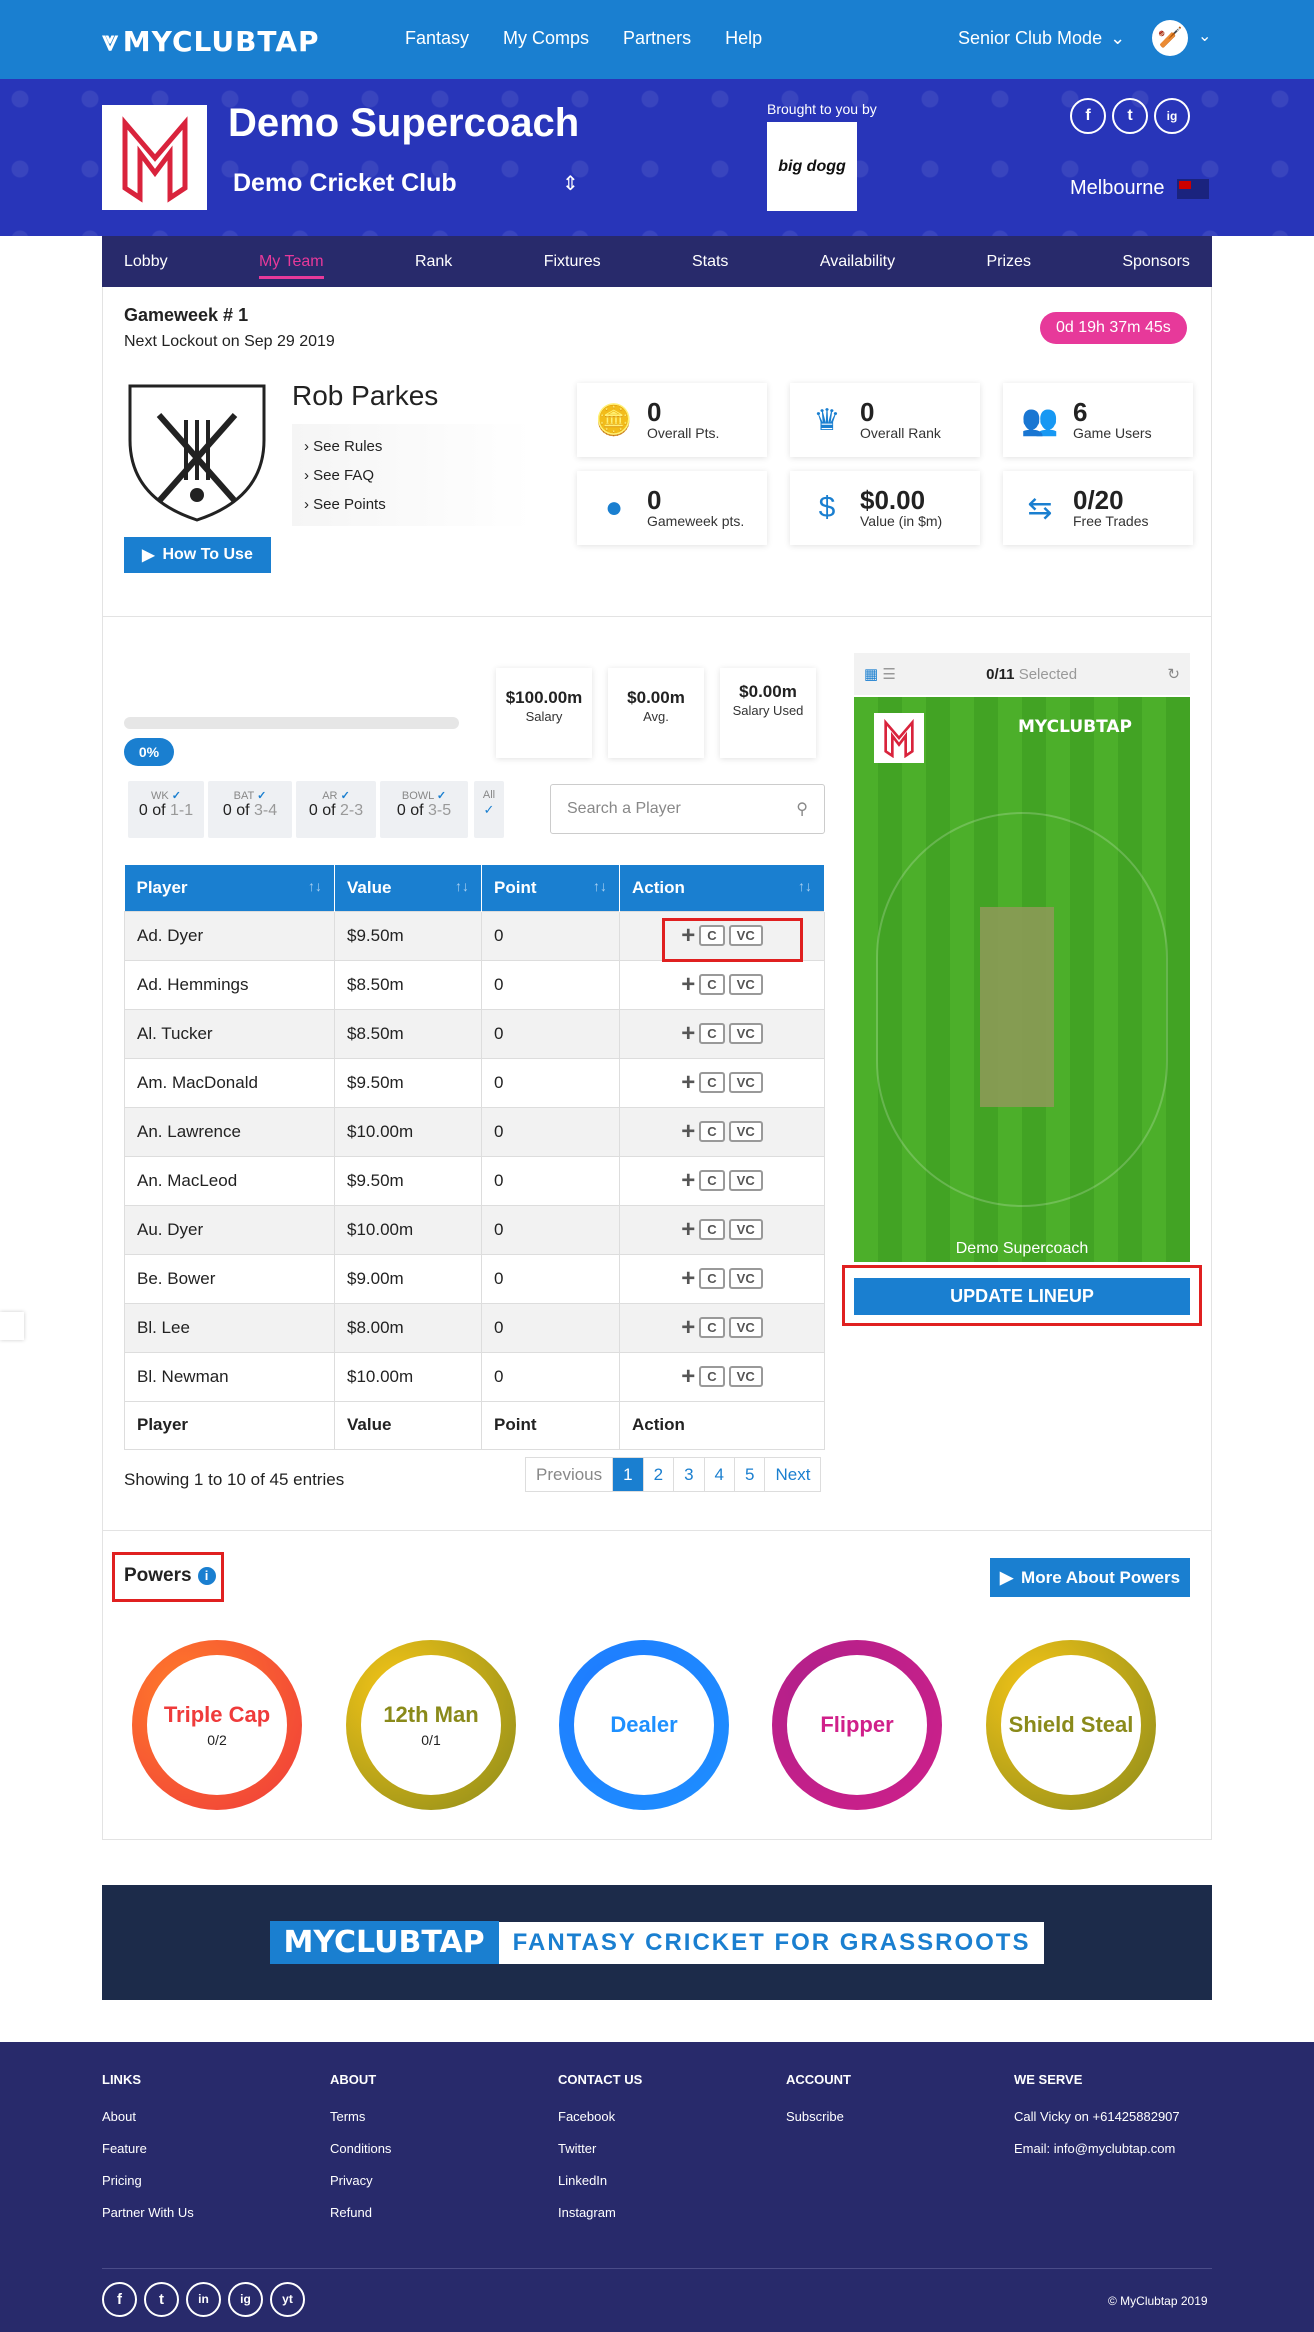 This screenshot has width=1314, height=2332. Describe the element at coordinates (148, 2116) in the screenshot. I see `footer-link: About` at that location.